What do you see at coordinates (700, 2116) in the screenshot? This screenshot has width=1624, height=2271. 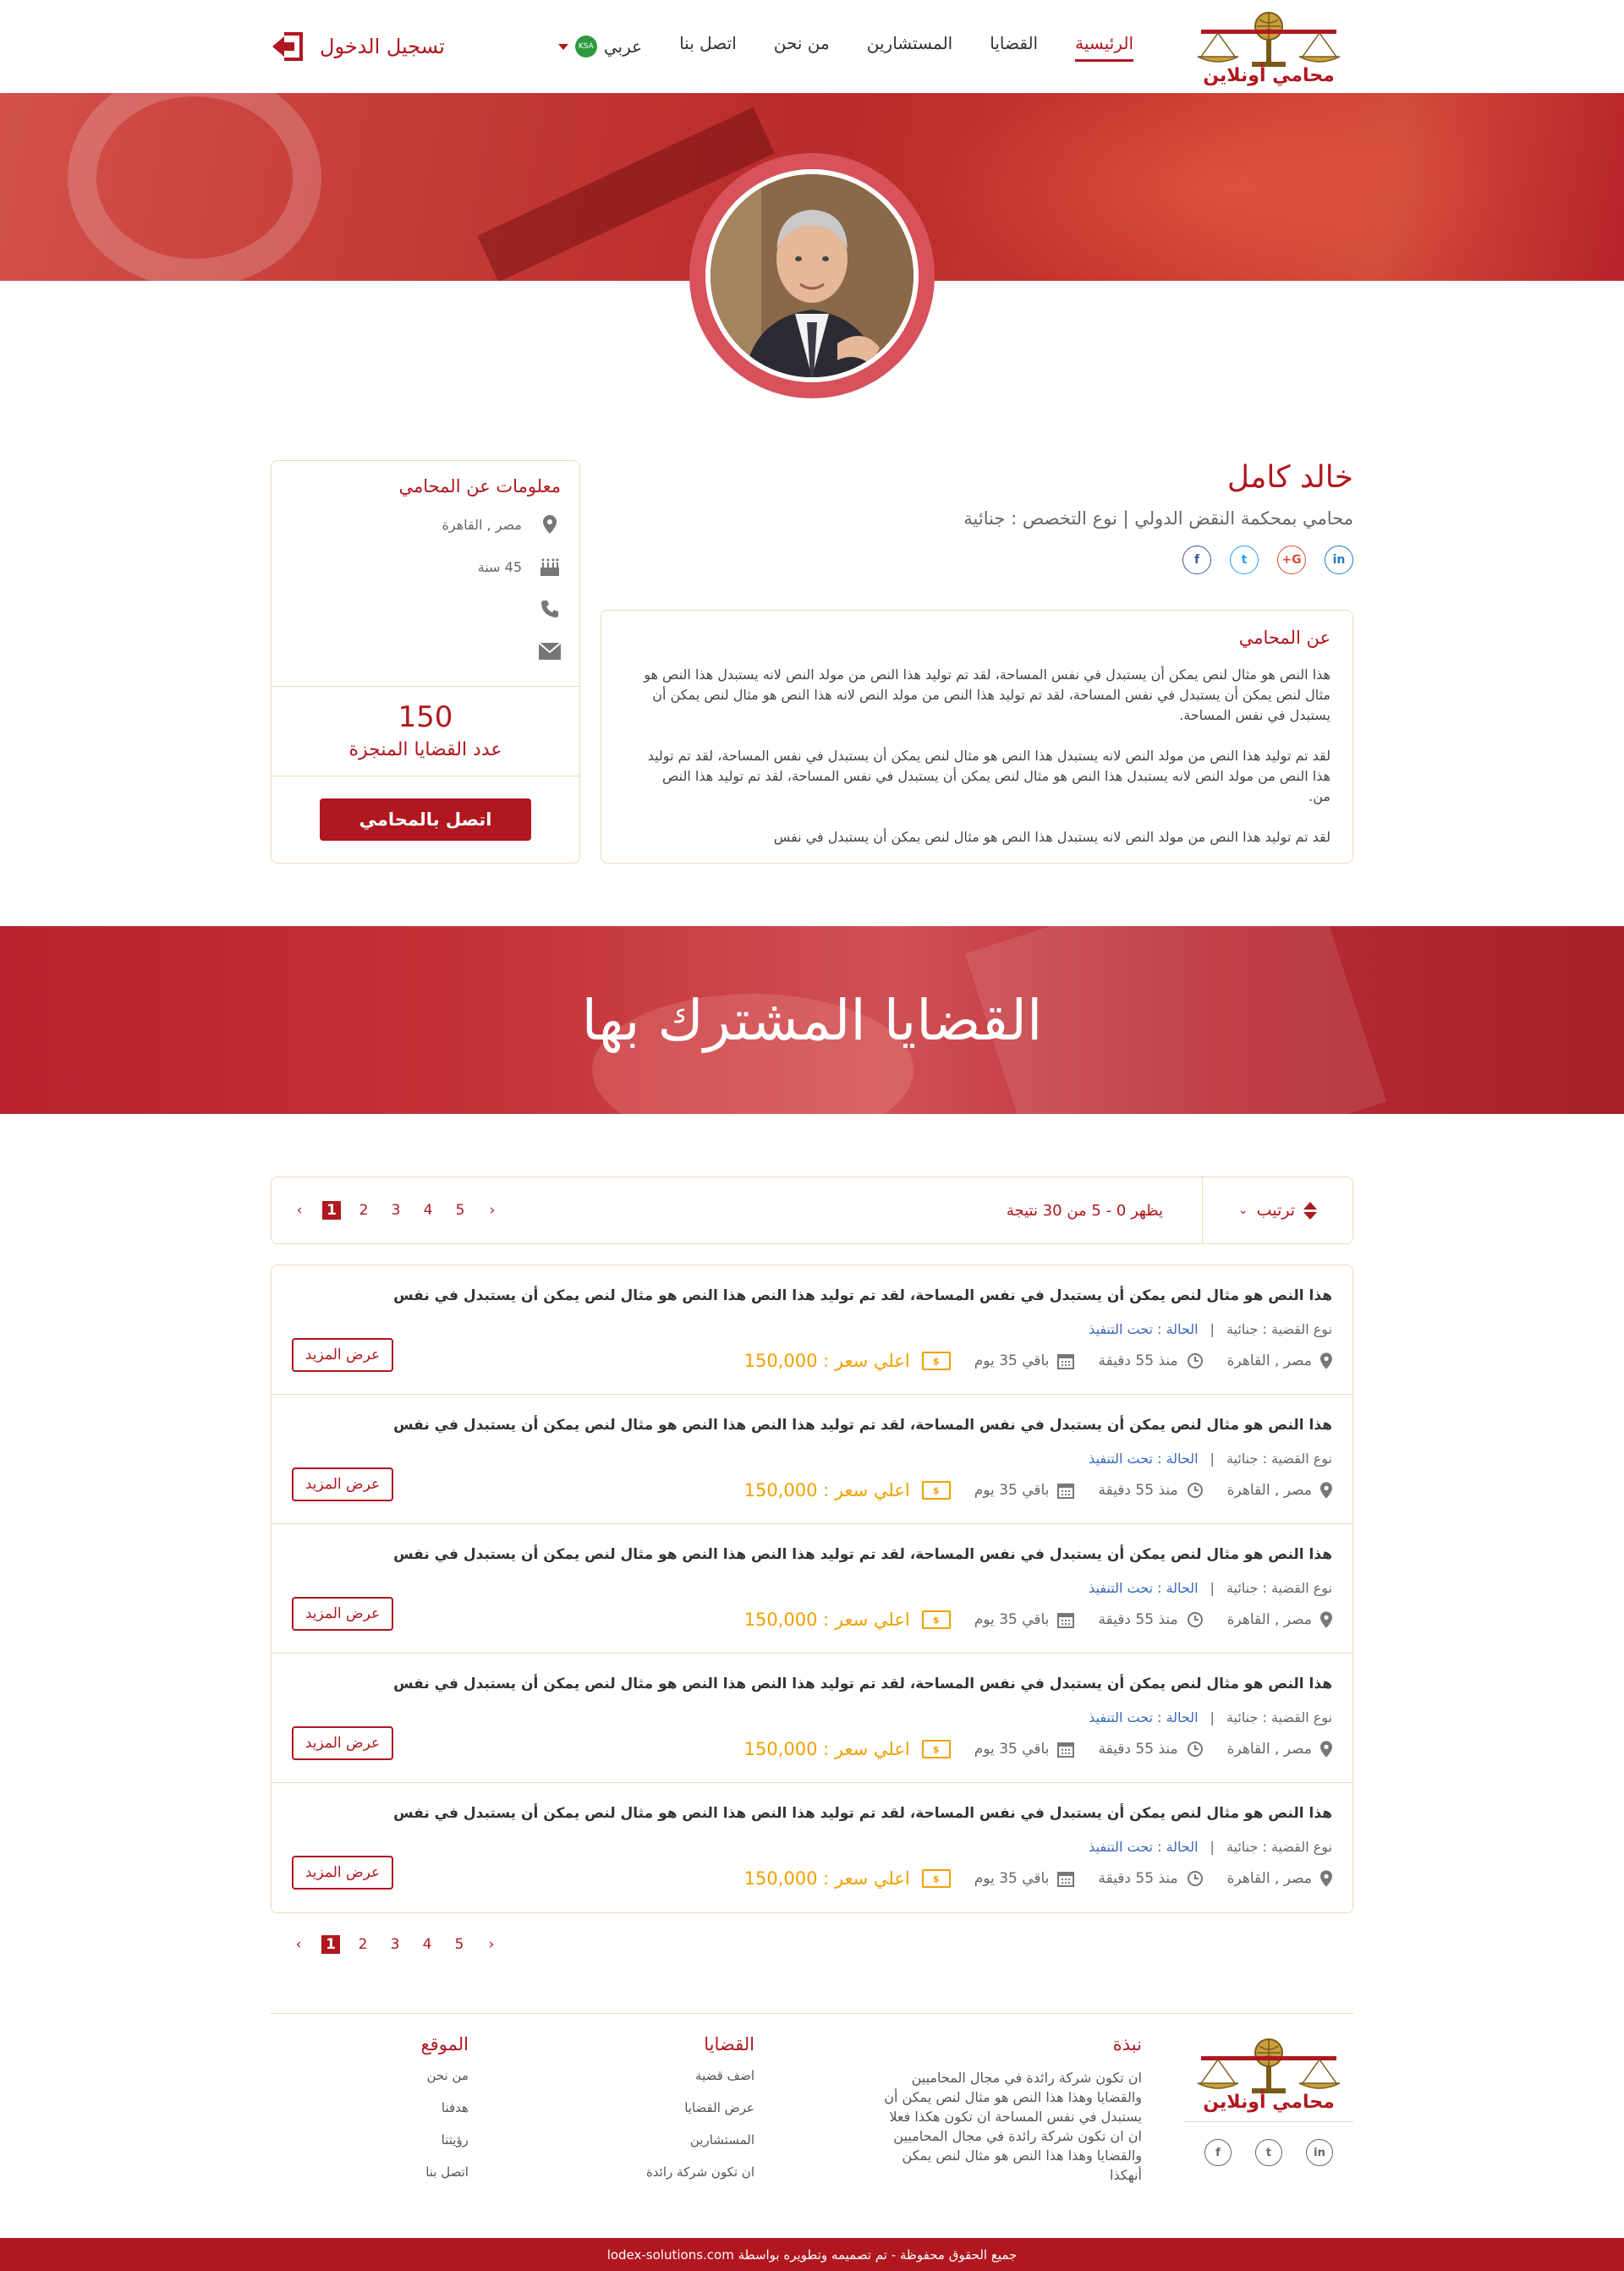 I see `footer-link: عرض القضايا` at bounding box center [700, 2116].